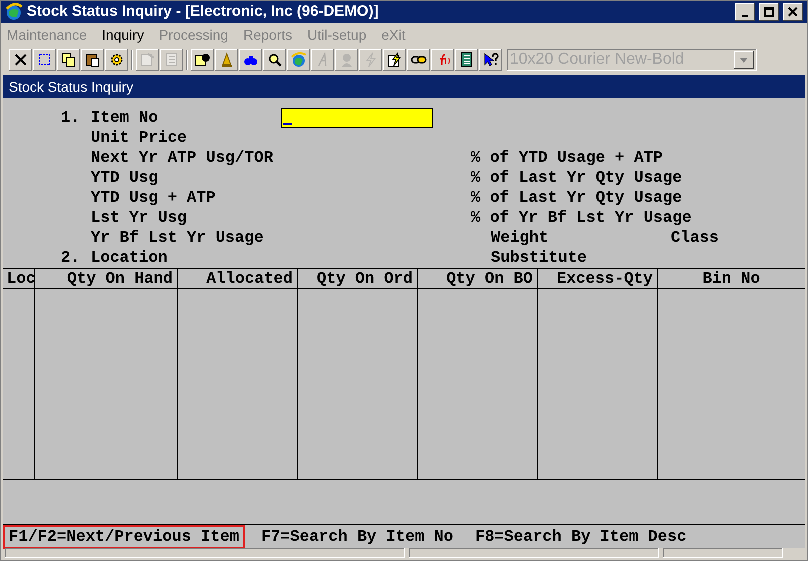  I want to click on field-label: YTD Usg + ATP, so click(154, 198).